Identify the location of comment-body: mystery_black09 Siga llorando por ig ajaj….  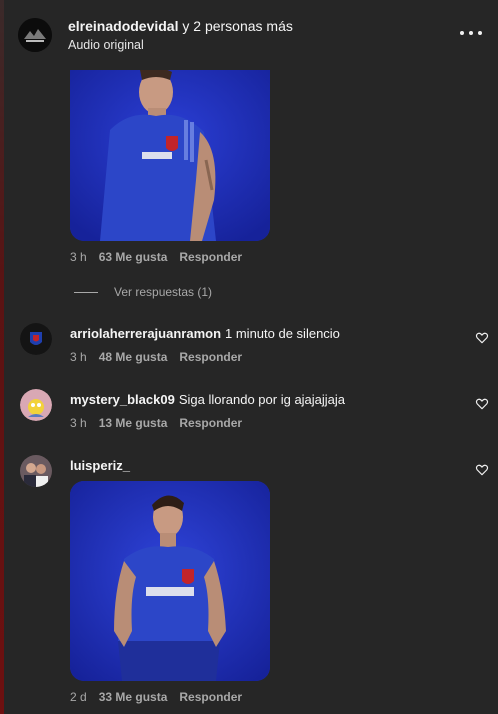
(207, 399).